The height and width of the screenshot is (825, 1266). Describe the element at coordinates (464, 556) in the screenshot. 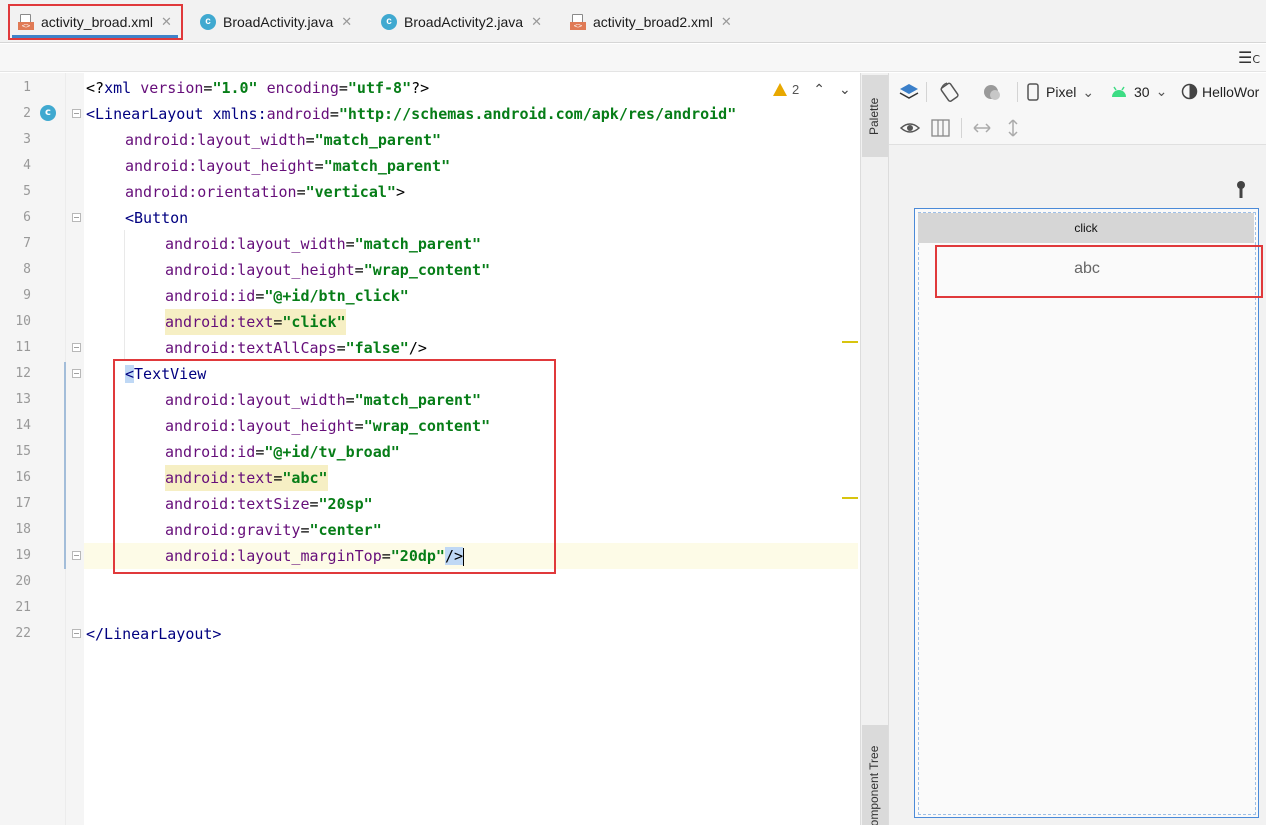

I see `text-caret` at that location.